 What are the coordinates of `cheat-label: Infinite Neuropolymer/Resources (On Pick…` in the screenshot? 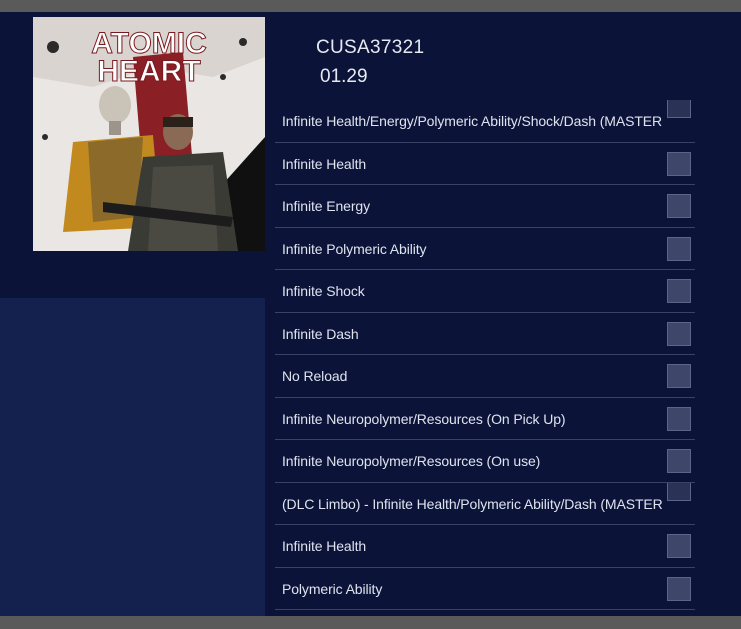 It's located at (424, 418).